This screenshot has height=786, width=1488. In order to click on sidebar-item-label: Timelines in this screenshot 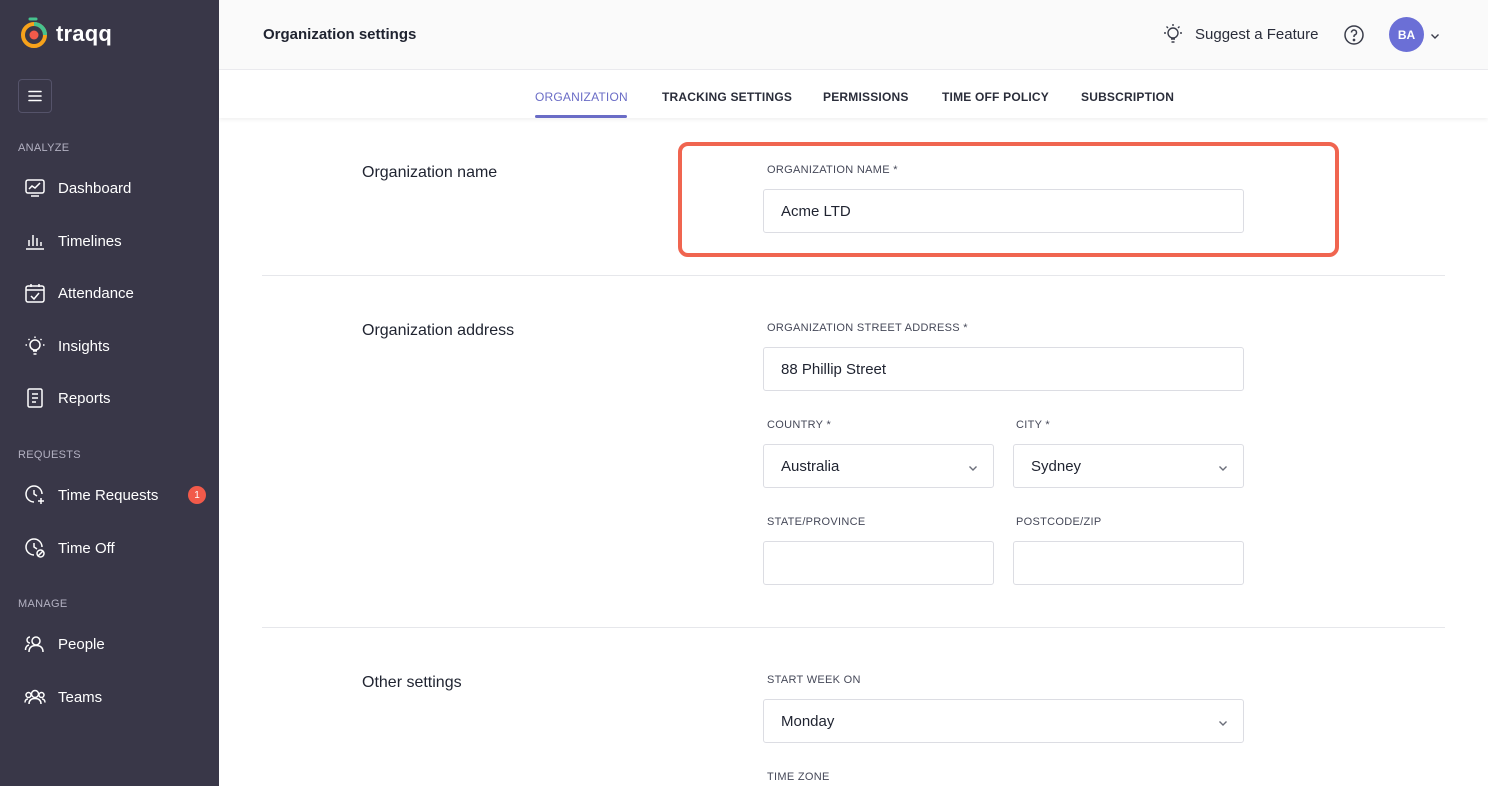, I will do `click(90, 241)`.